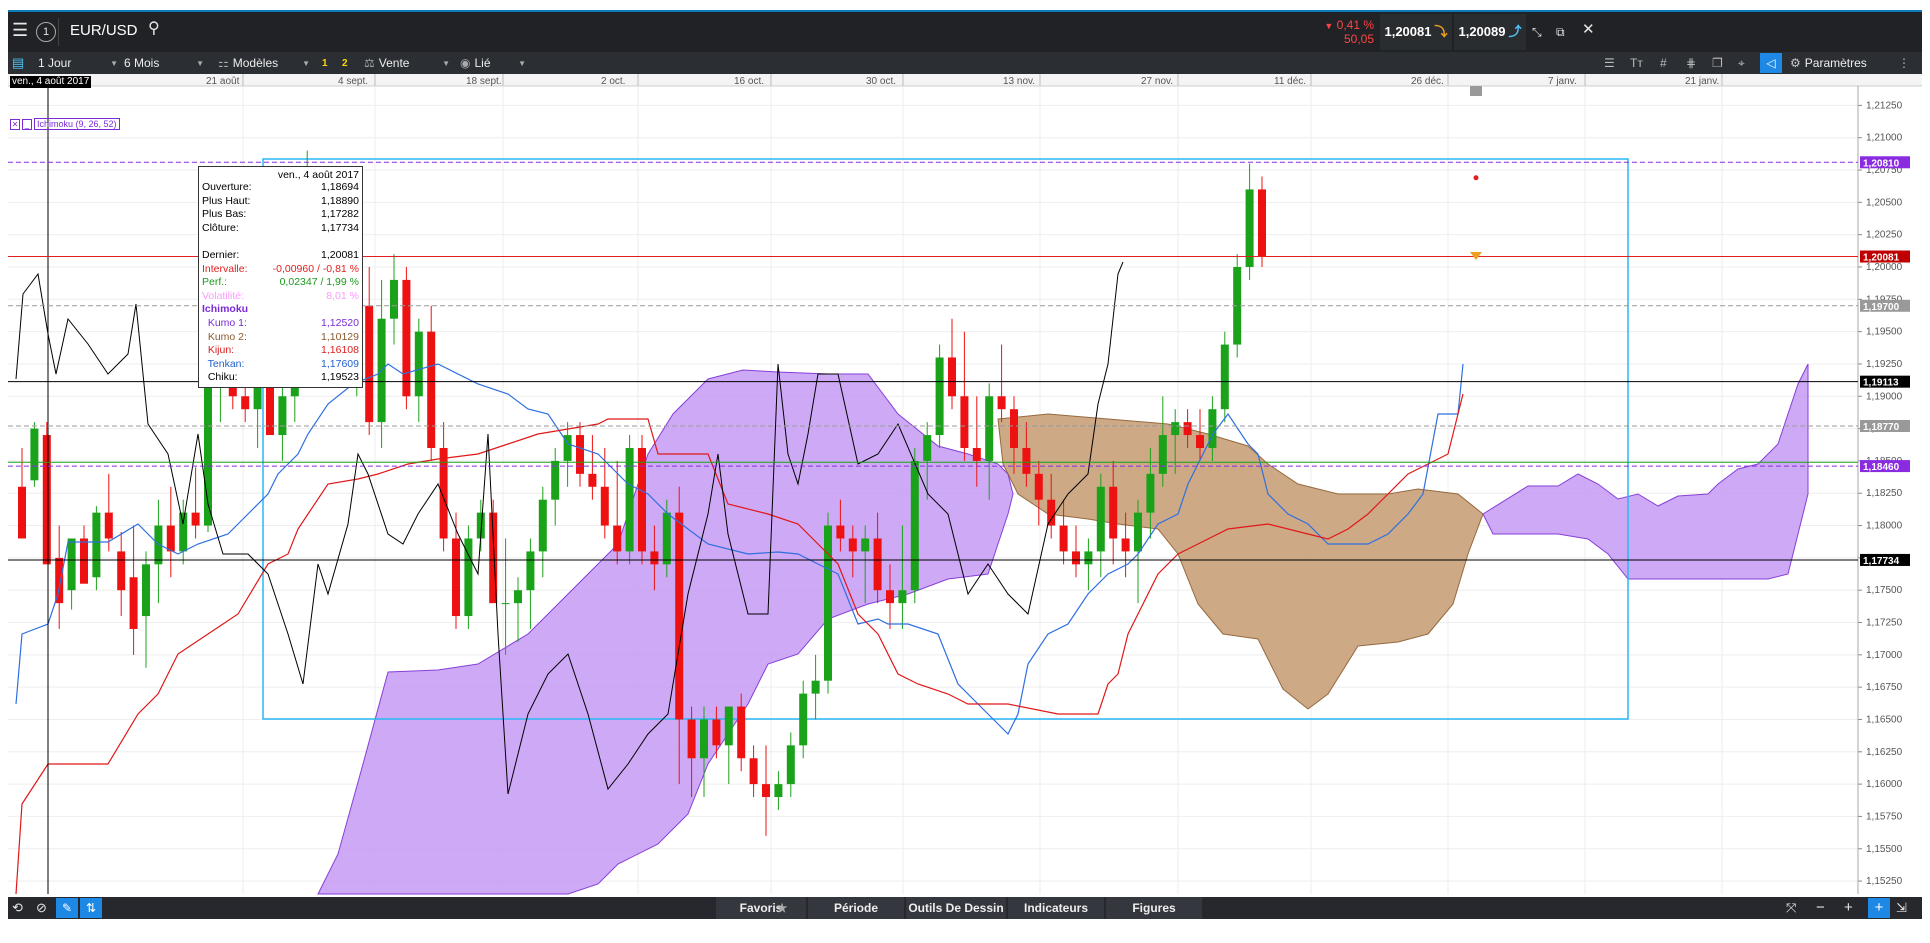 This screenshot has height=943, width=1930. What do you see at coordinates (493, 63) in the screenshot?
I see `linked-select: ◉ Lié ▼` at bounding box center [493, 63].